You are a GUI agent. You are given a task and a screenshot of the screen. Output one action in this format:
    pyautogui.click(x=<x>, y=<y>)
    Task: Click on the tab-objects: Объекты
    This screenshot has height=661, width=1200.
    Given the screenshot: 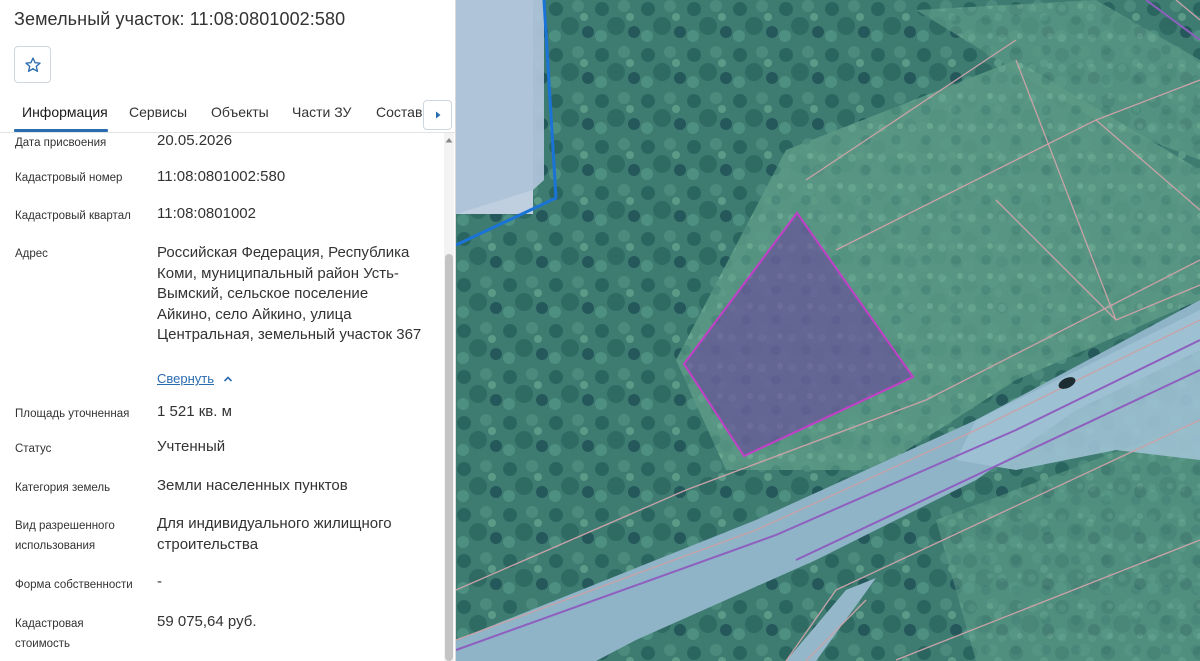 What is the action you would take?
    pyautogui.click(x=240, y=112)
    